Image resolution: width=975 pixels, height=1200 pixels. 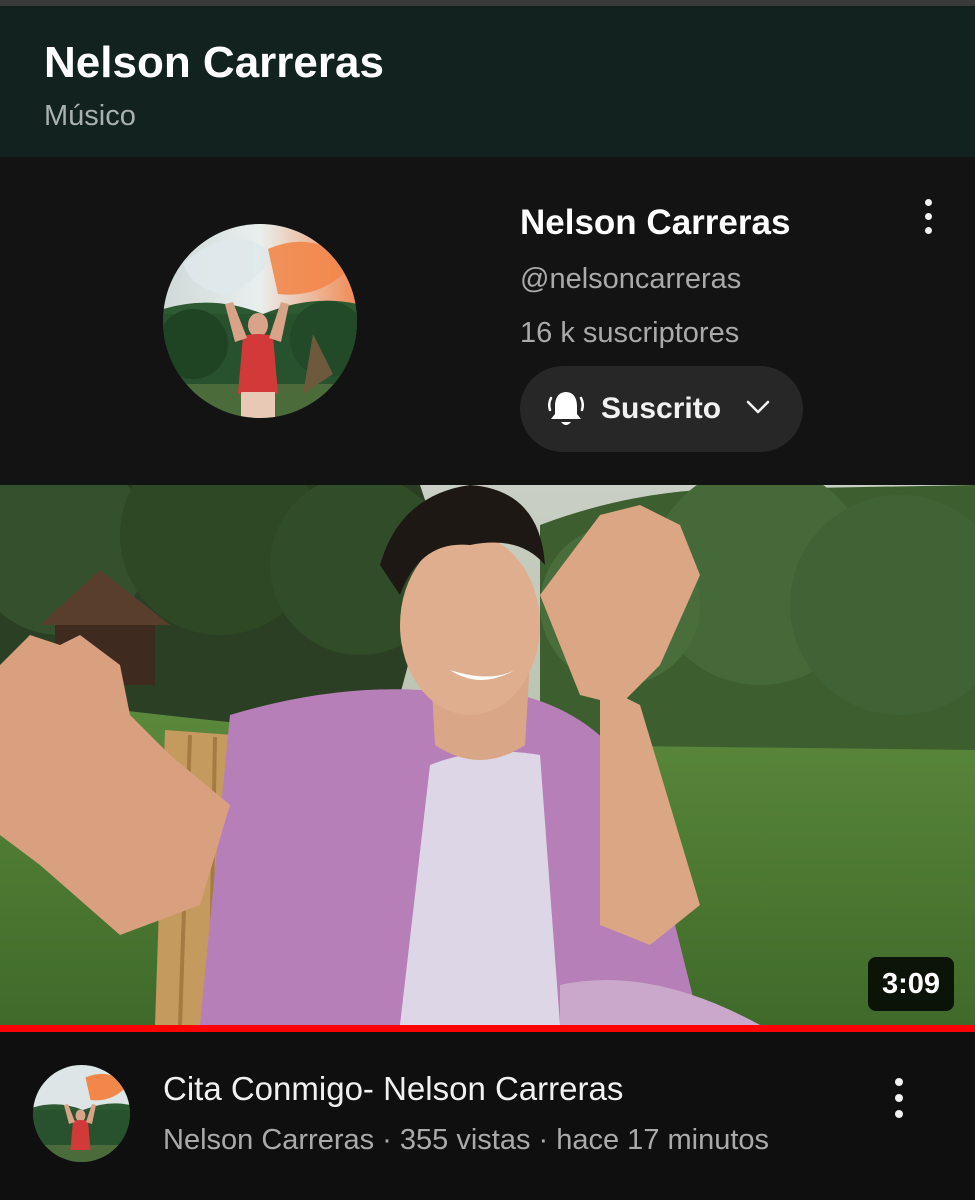 What do you see at coordinates (655, 223) in the screenshot?
I see `channel-name: Nelson Carreras` at bounding box center [655, 223].